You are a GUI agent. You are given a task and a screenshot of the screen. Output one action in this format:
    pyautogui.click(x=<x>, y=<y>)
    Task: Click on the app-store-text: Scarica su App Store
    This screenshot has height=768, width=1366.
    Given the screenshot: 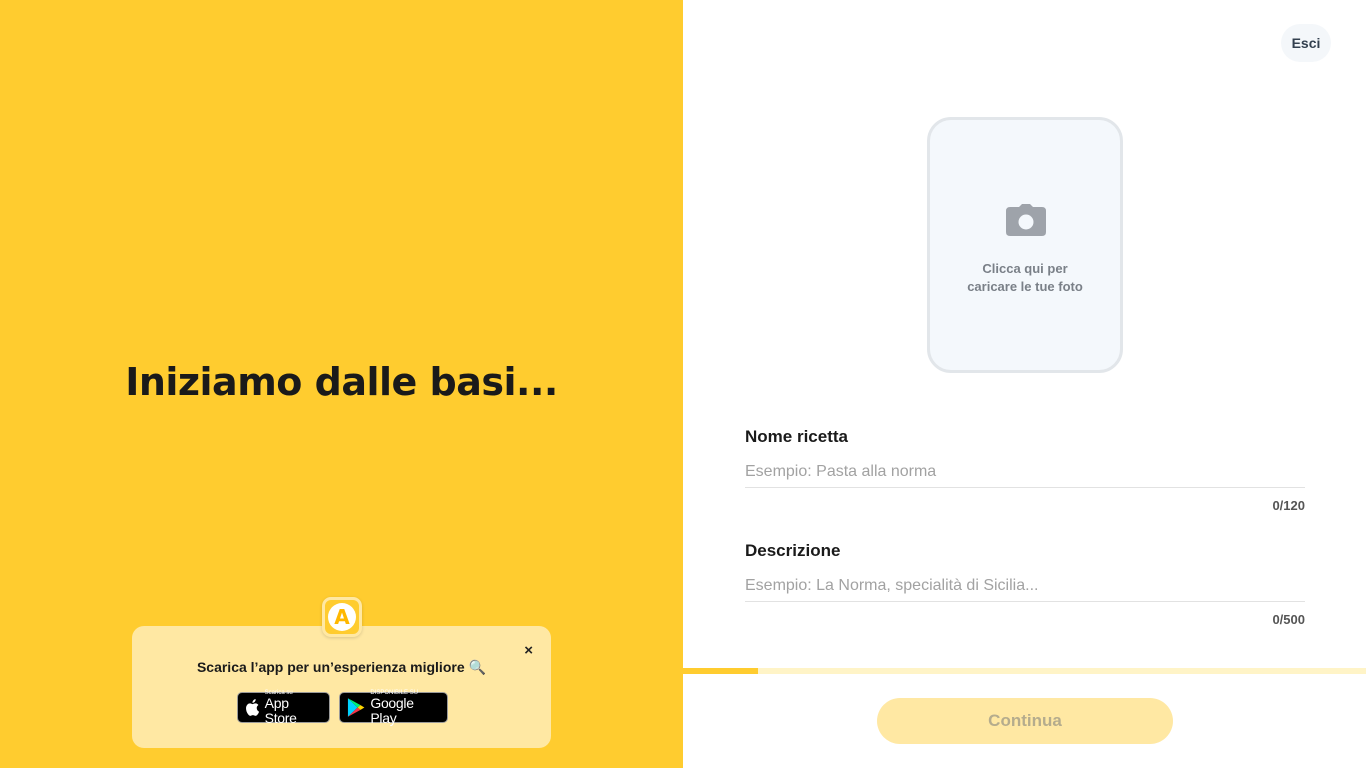 What is the action you would take?
    pyautogui.click(x=294, y=707)
    